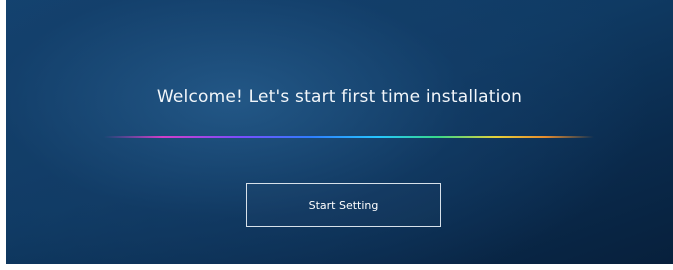 This screenshot has height=270, width=673. Describe the element at coordinates (349, 137) in the screenshot. I see `rainbow-divider` at that location.